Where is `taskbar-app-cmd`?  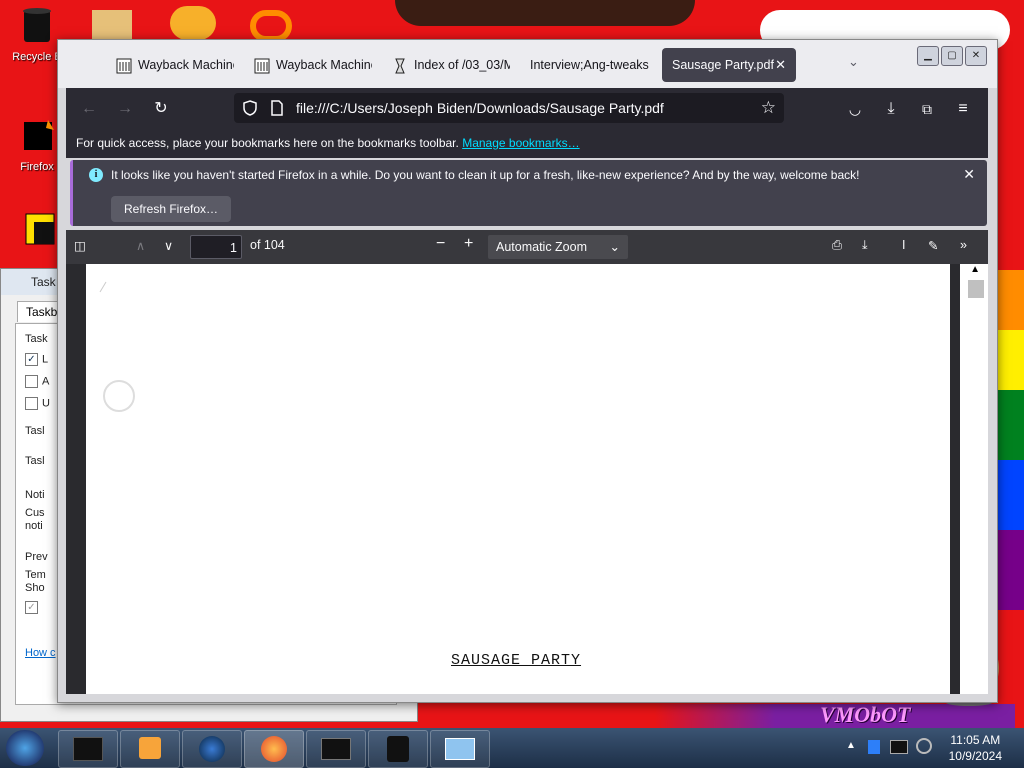 taskbar-app-cmd is located at coordinates (88, 749).